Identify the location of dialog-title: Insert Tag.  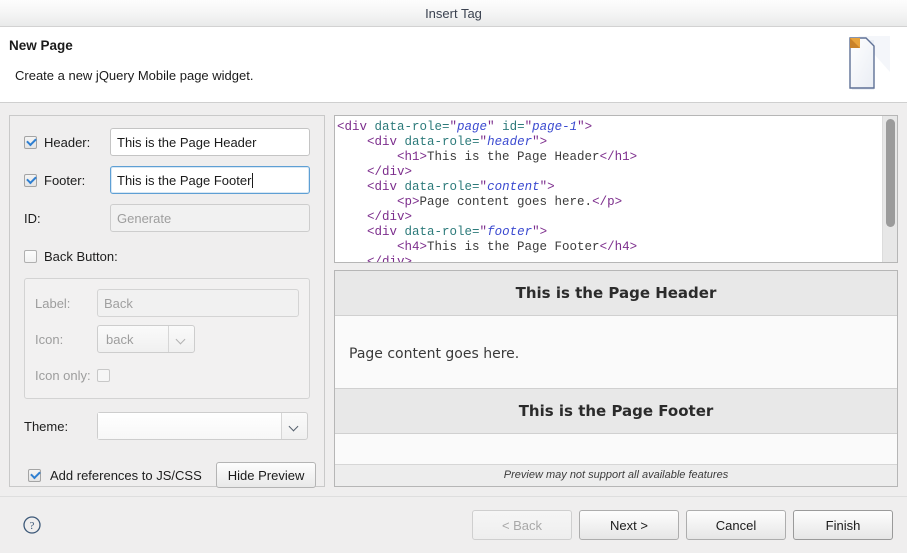
(453, 13).